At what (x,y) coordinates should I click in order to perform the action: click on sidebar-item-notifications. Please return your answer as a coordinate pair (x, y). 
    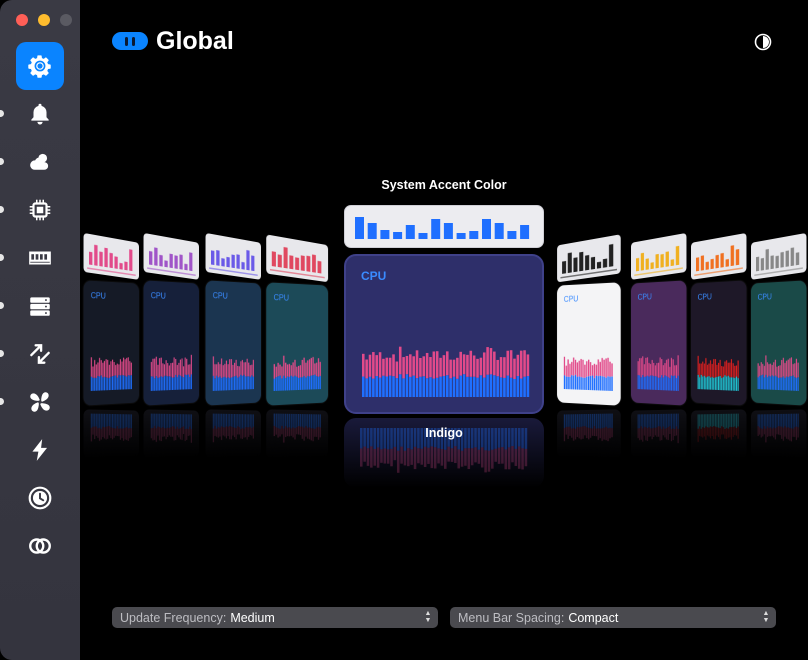
    Looking at the image, I should click on (40, 114).